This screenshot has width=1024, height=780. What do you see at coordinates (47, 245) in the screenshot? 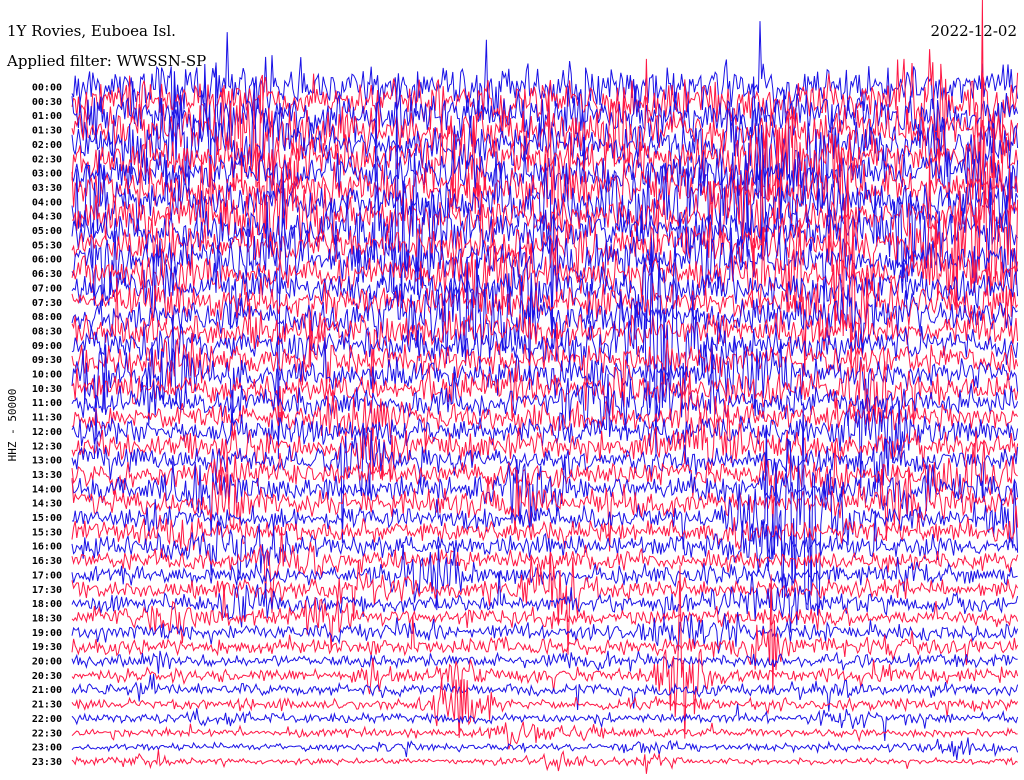
I see `row-time-label: 05:30` at bounding box center [47, 245].